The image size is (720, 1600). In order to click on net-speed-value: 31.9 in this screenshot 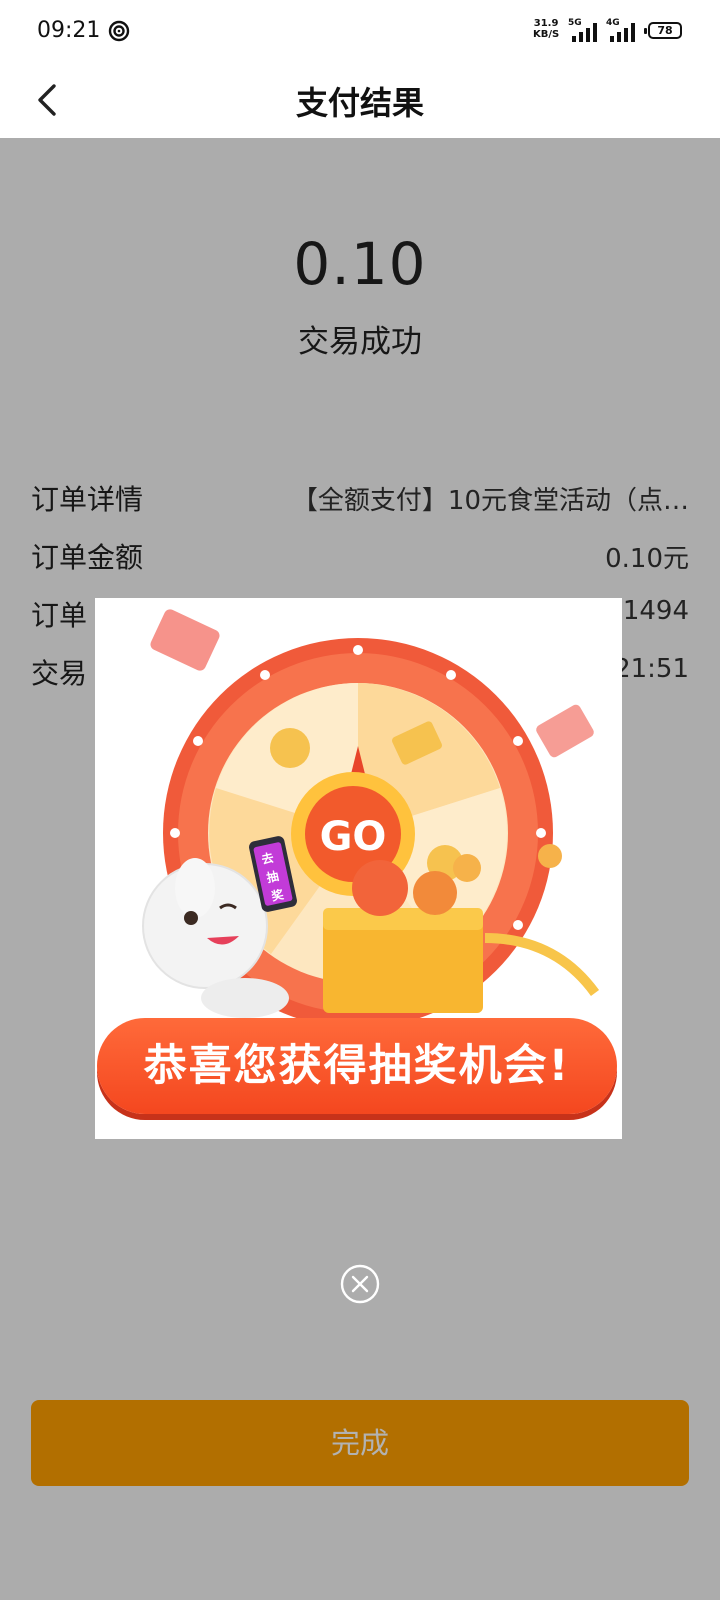, I will do `click(546, 23)`.